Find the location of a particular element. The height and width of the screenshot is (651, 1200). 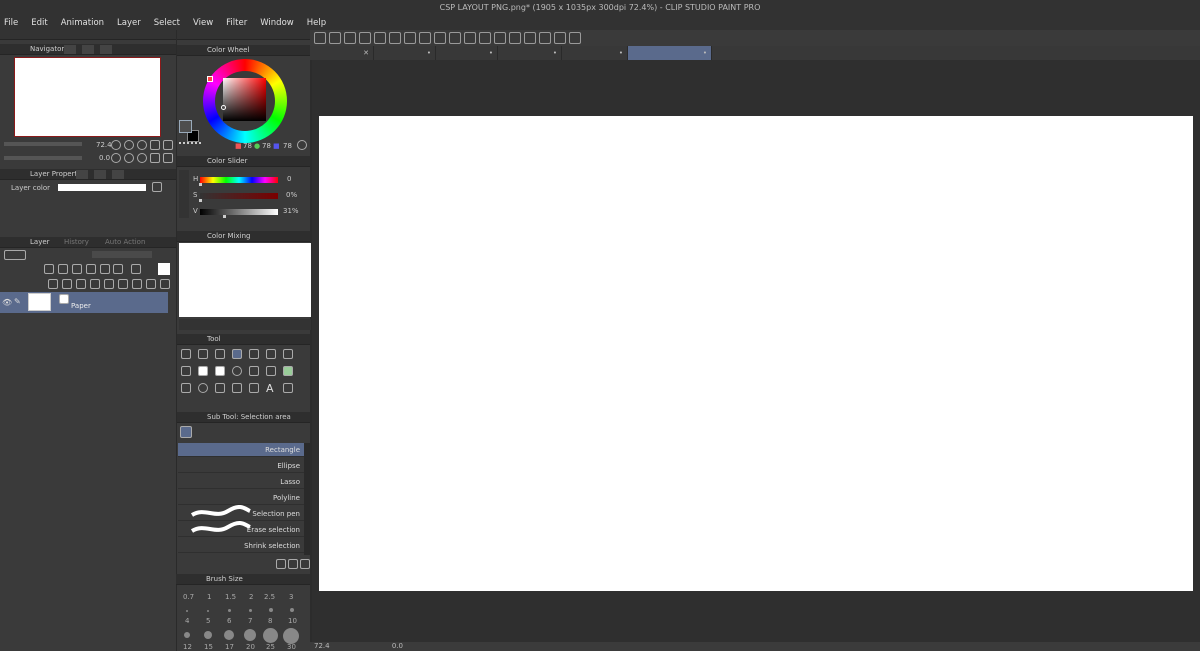

correct-line-tool-icon is located at coordinates (288, 388).